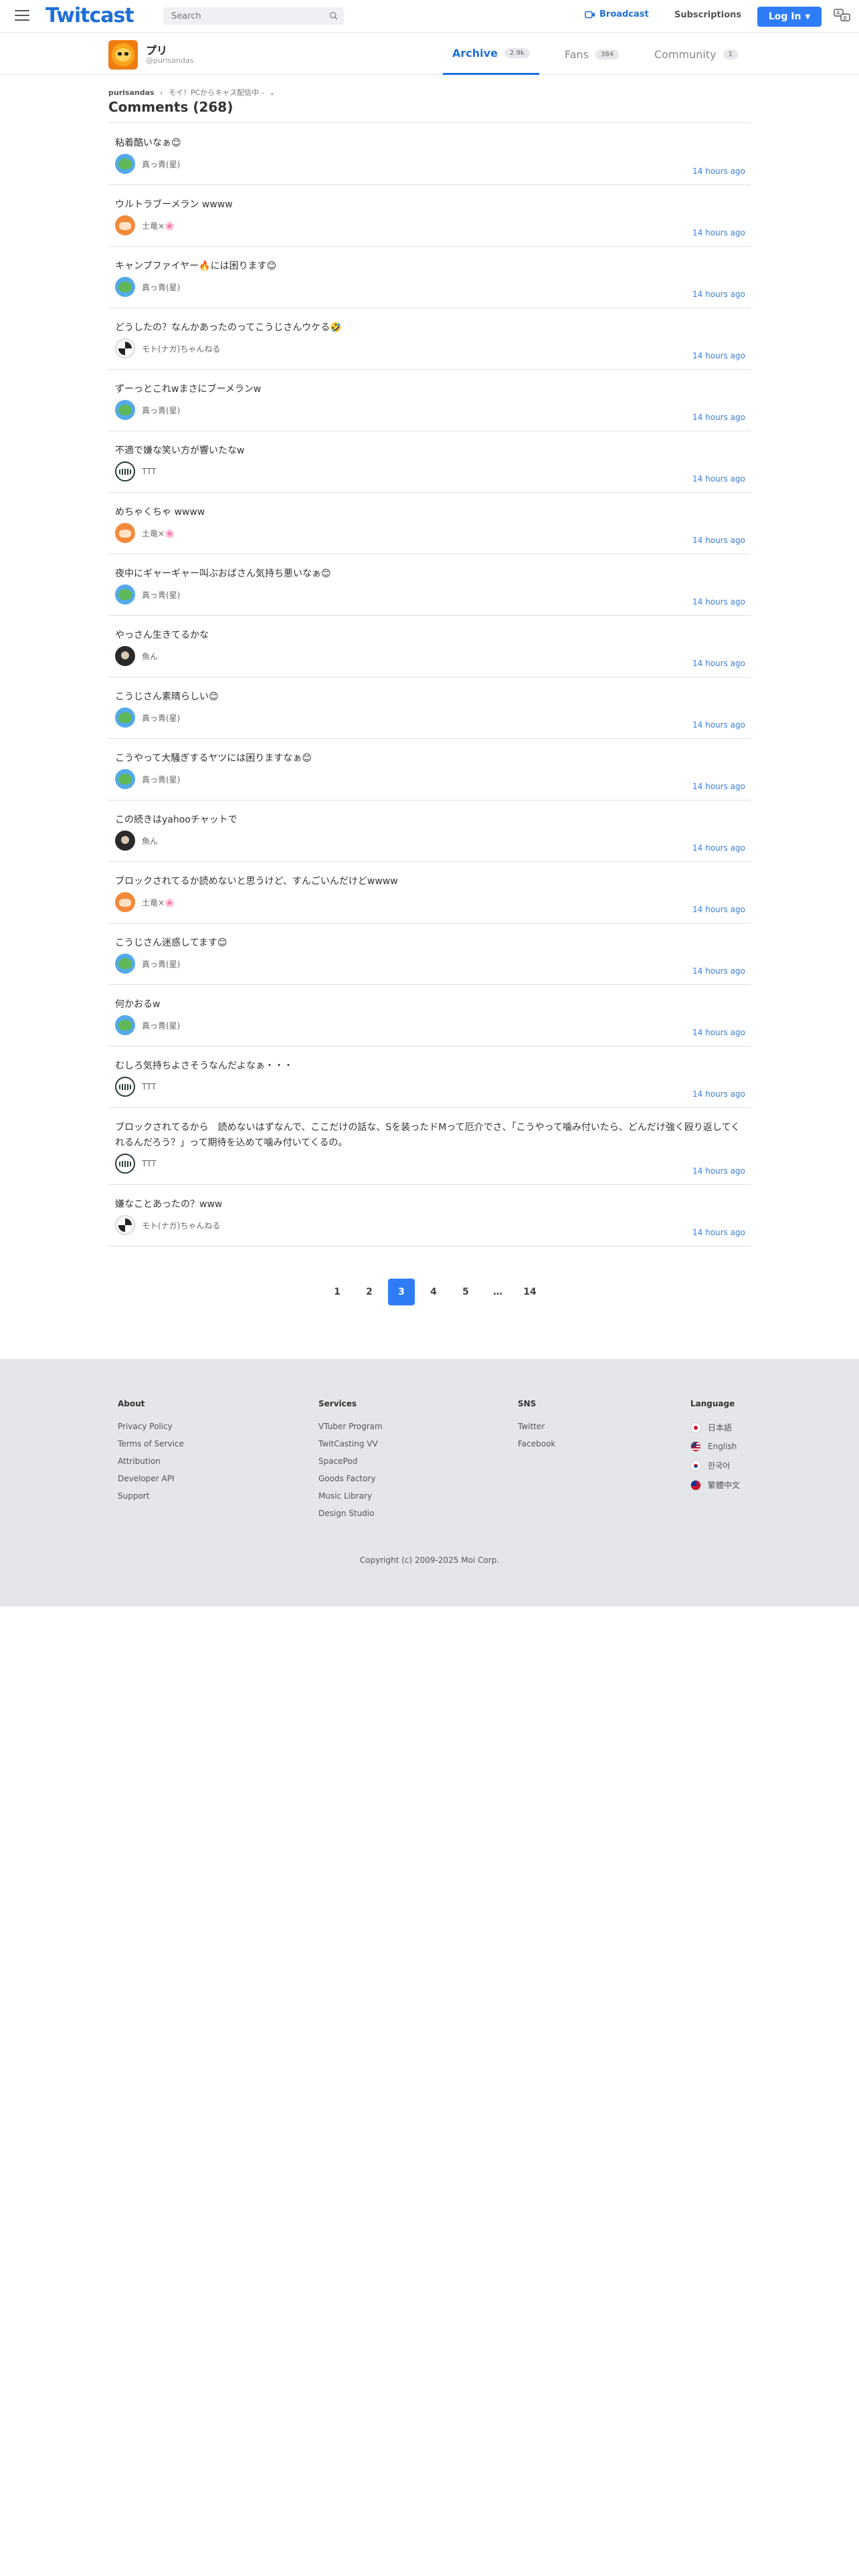  I want to click on footer-link: Design Studio, so click(351, 1513).